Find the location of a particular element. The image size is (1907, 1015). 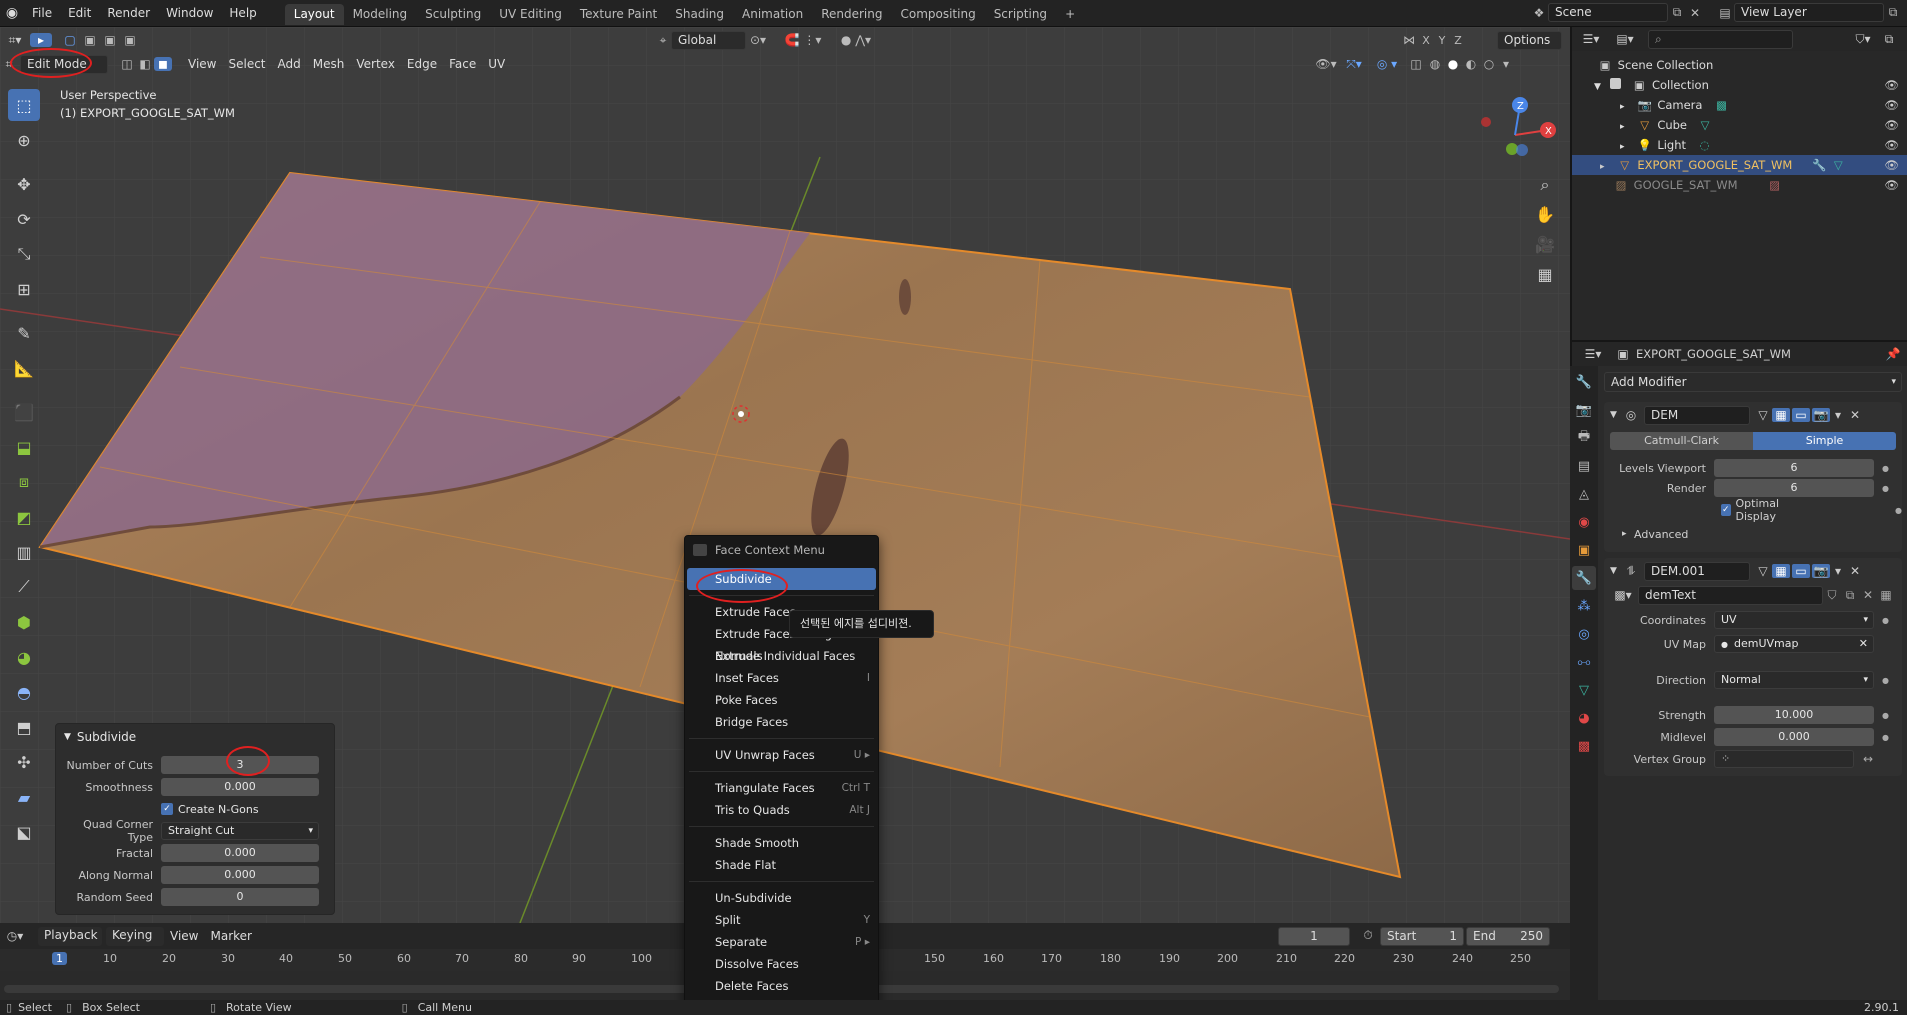

select-box-tool-icon: ⬚ is located at coordinates (24, 105).